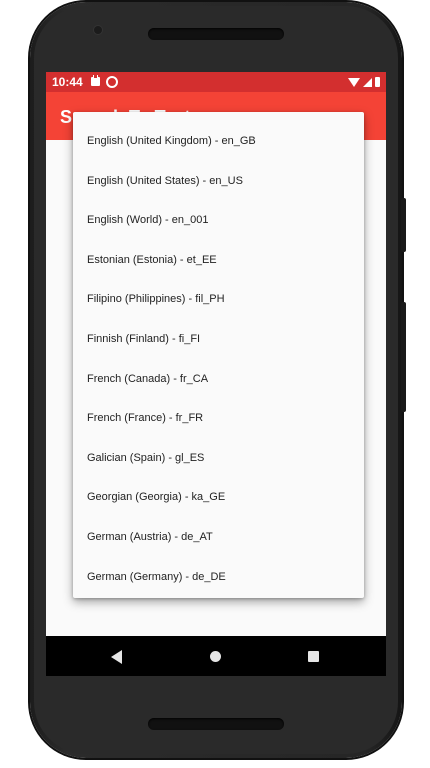 This screenshot has width=430, height=768. Describe the element at coordinates (403, 357) in the screenshot. I see `volume-button` at that location.